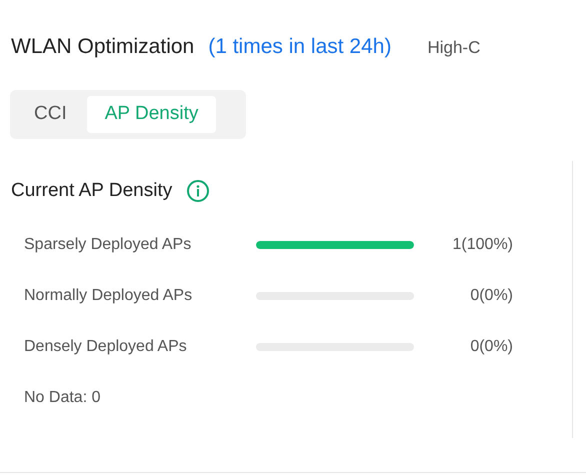  Describe the element at coordinates (151, 114) in the screenshot. I see `tab: AP Density` at that location.